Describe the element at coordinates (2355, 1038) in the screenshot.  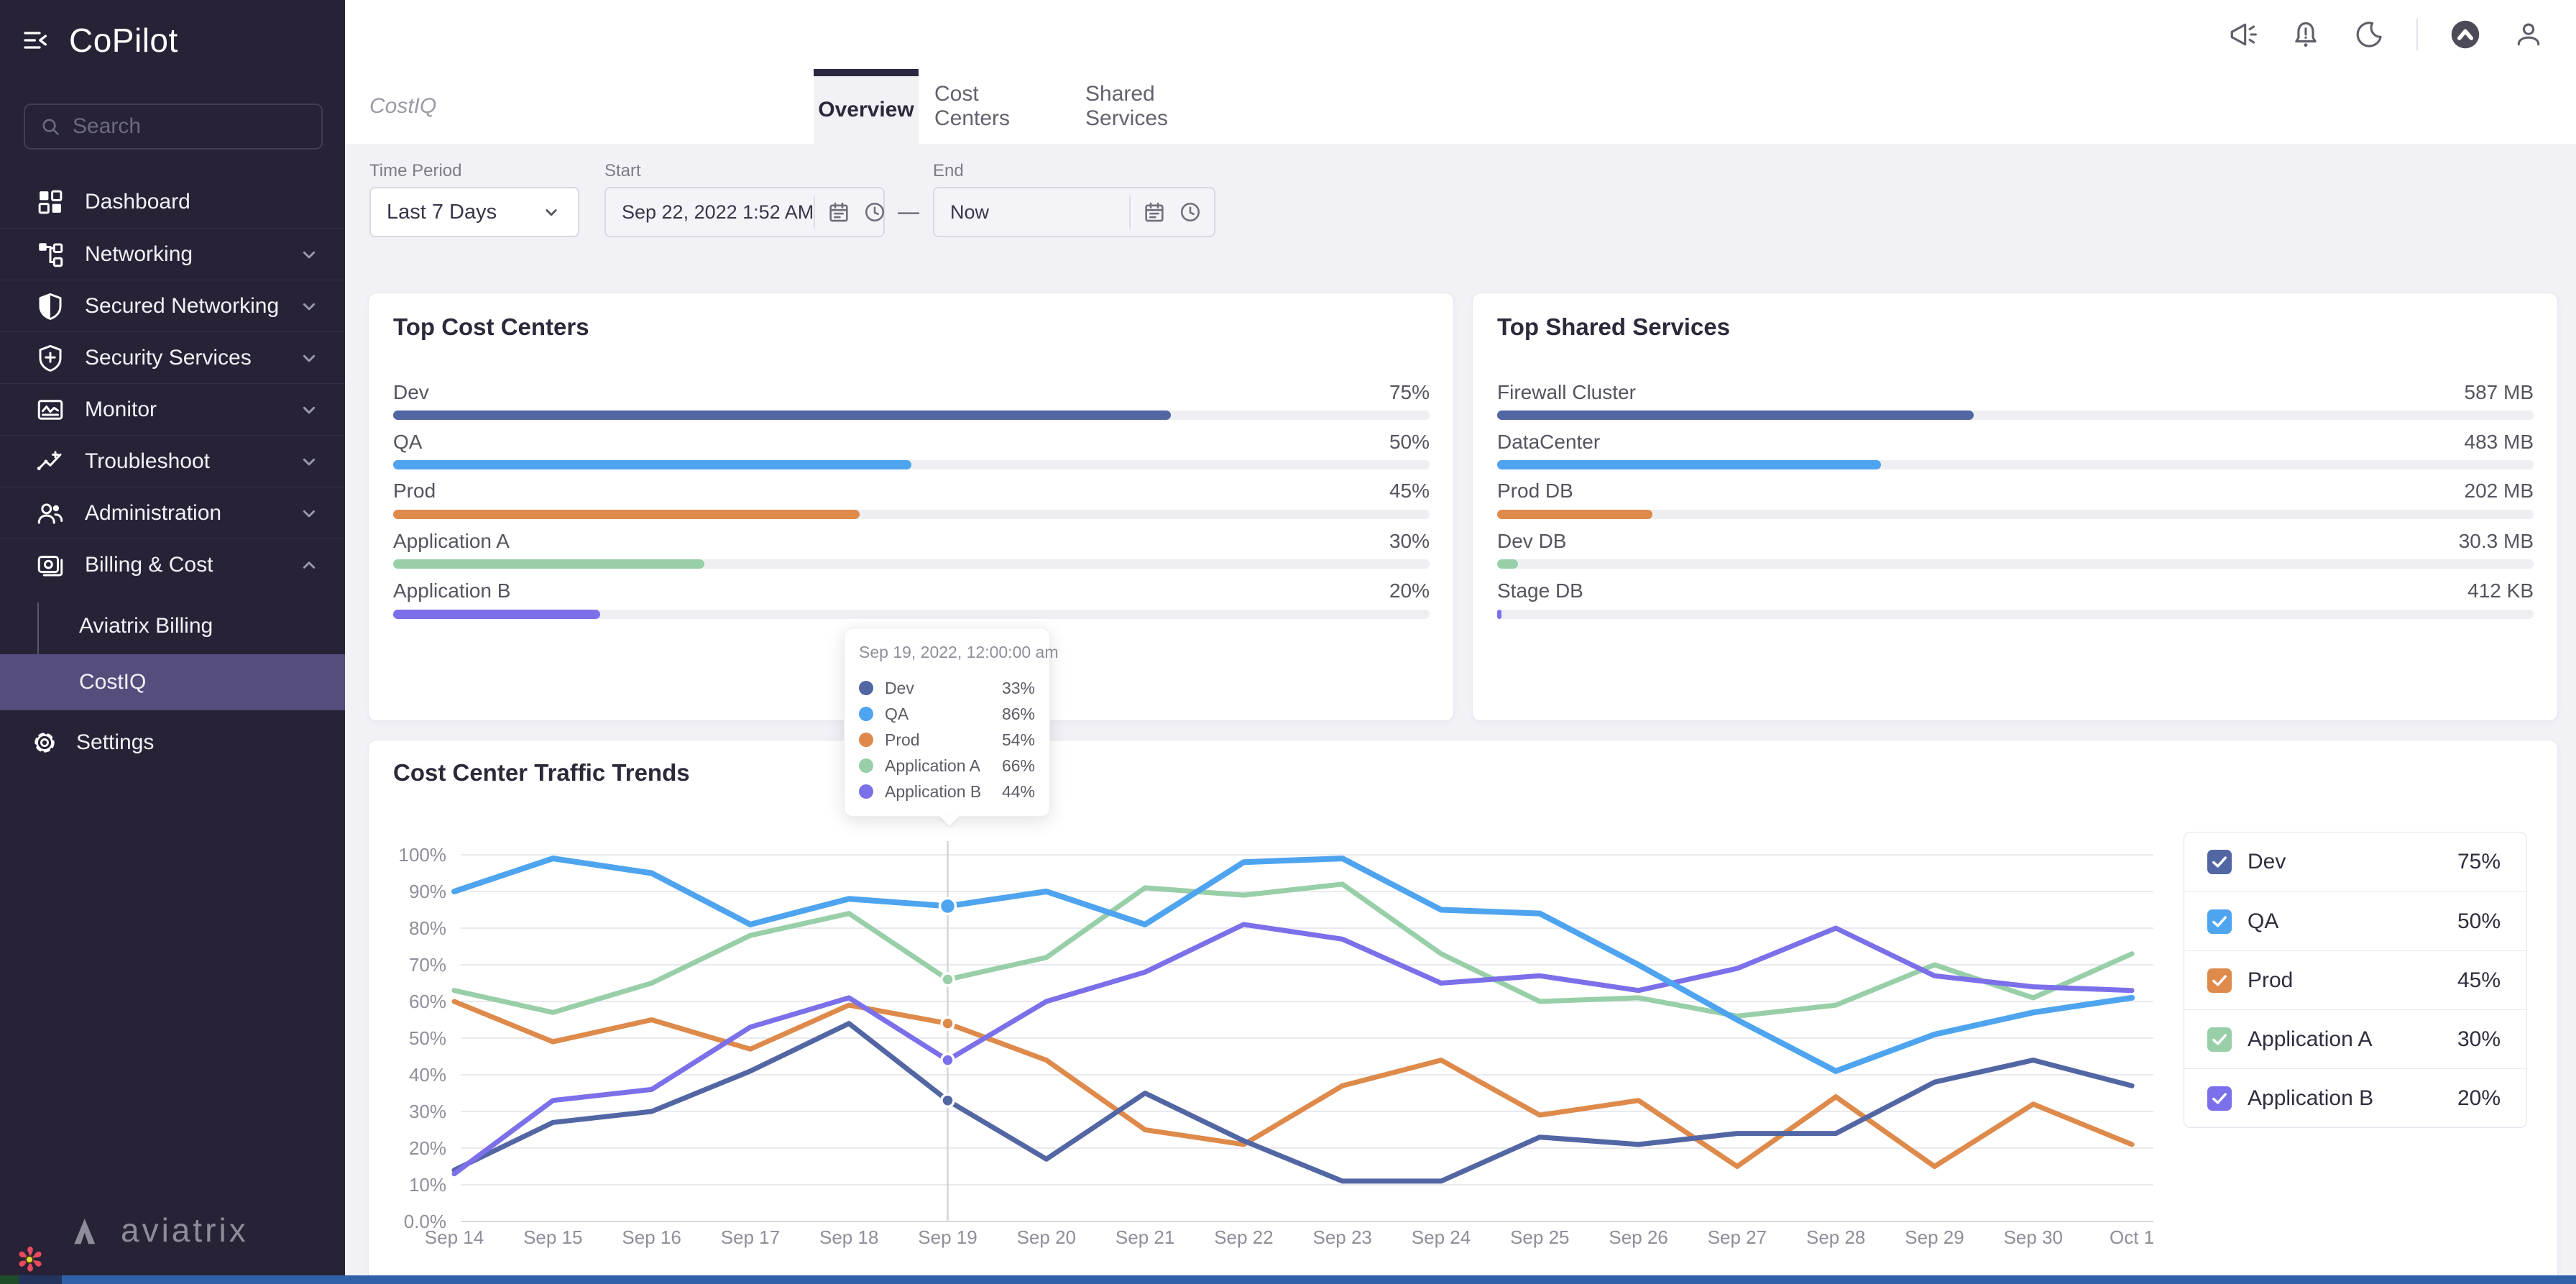
I see `legend-item-application-a: Application A 30%` at that location.